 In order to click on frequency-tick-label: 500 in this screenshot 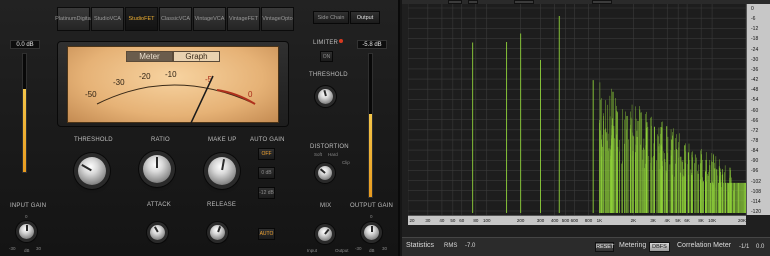, I will do `click(565, 220)`.